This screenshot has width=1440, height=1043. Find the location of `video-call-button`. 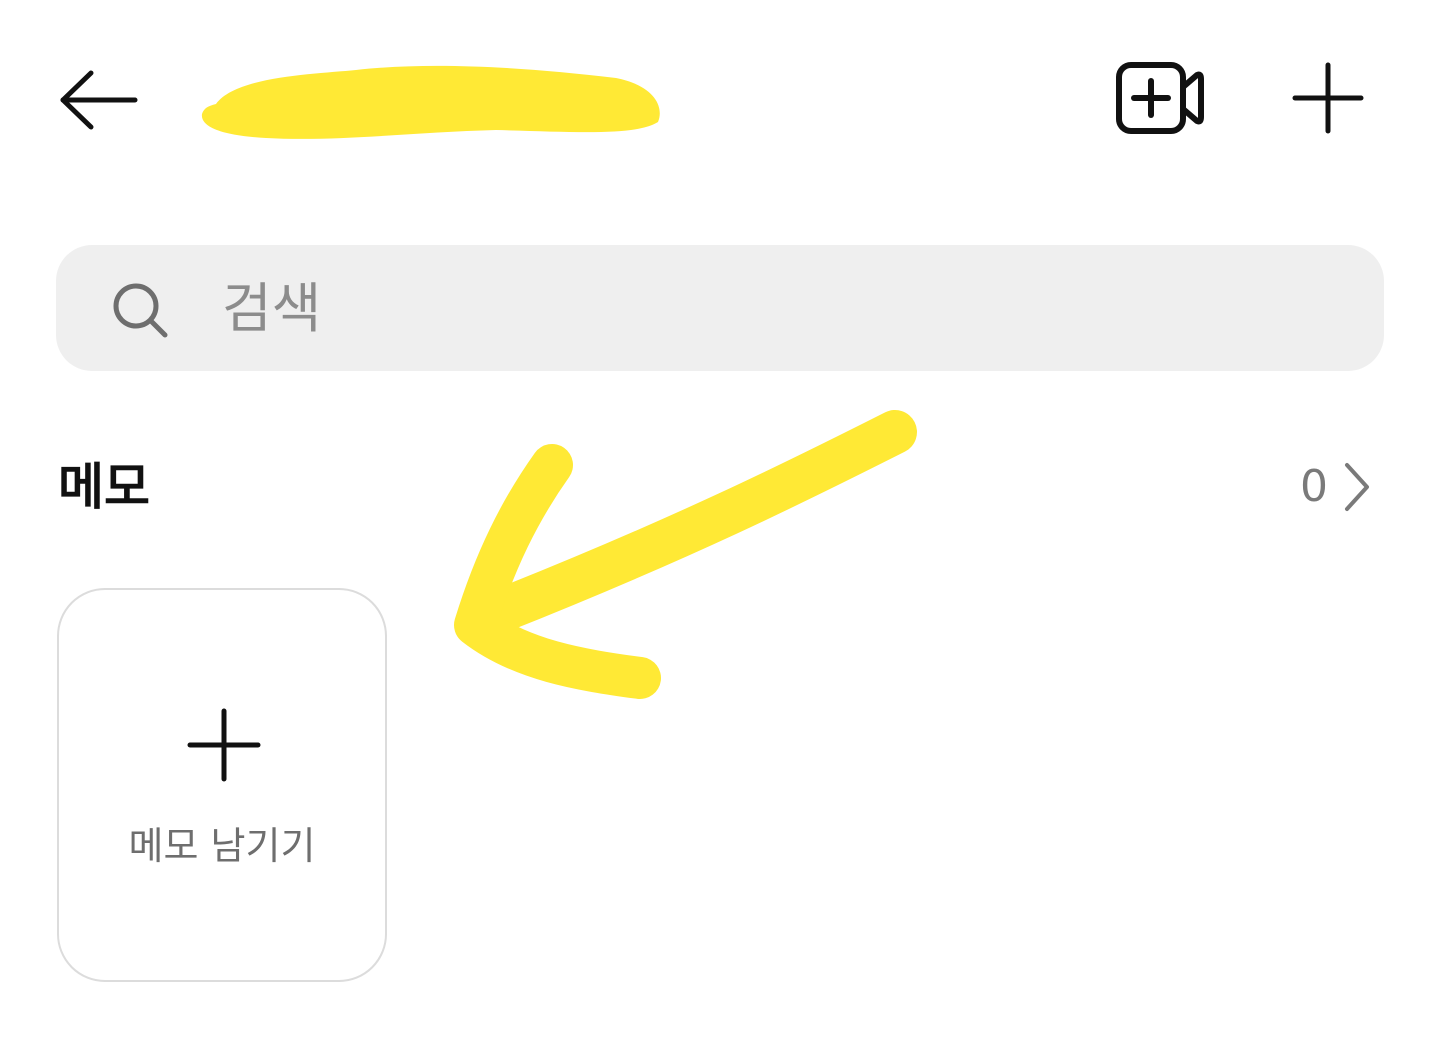

video-call-button is located at coordinates (1160, 98).